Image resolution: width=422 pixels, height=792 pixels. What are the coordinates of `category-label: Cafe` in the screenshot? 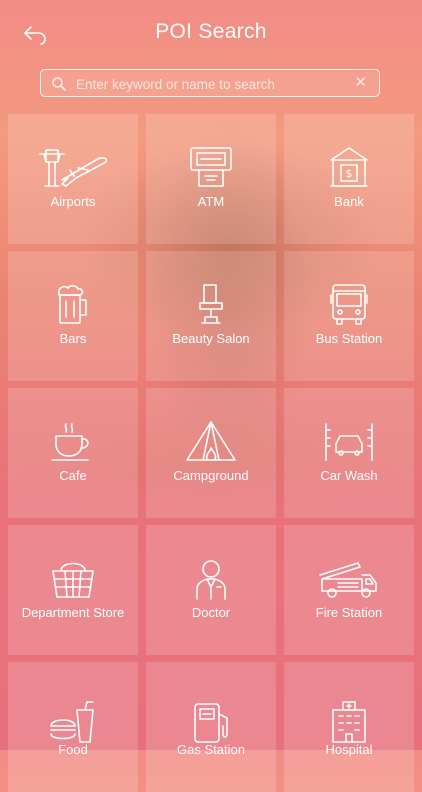 It's located at (73, 475).